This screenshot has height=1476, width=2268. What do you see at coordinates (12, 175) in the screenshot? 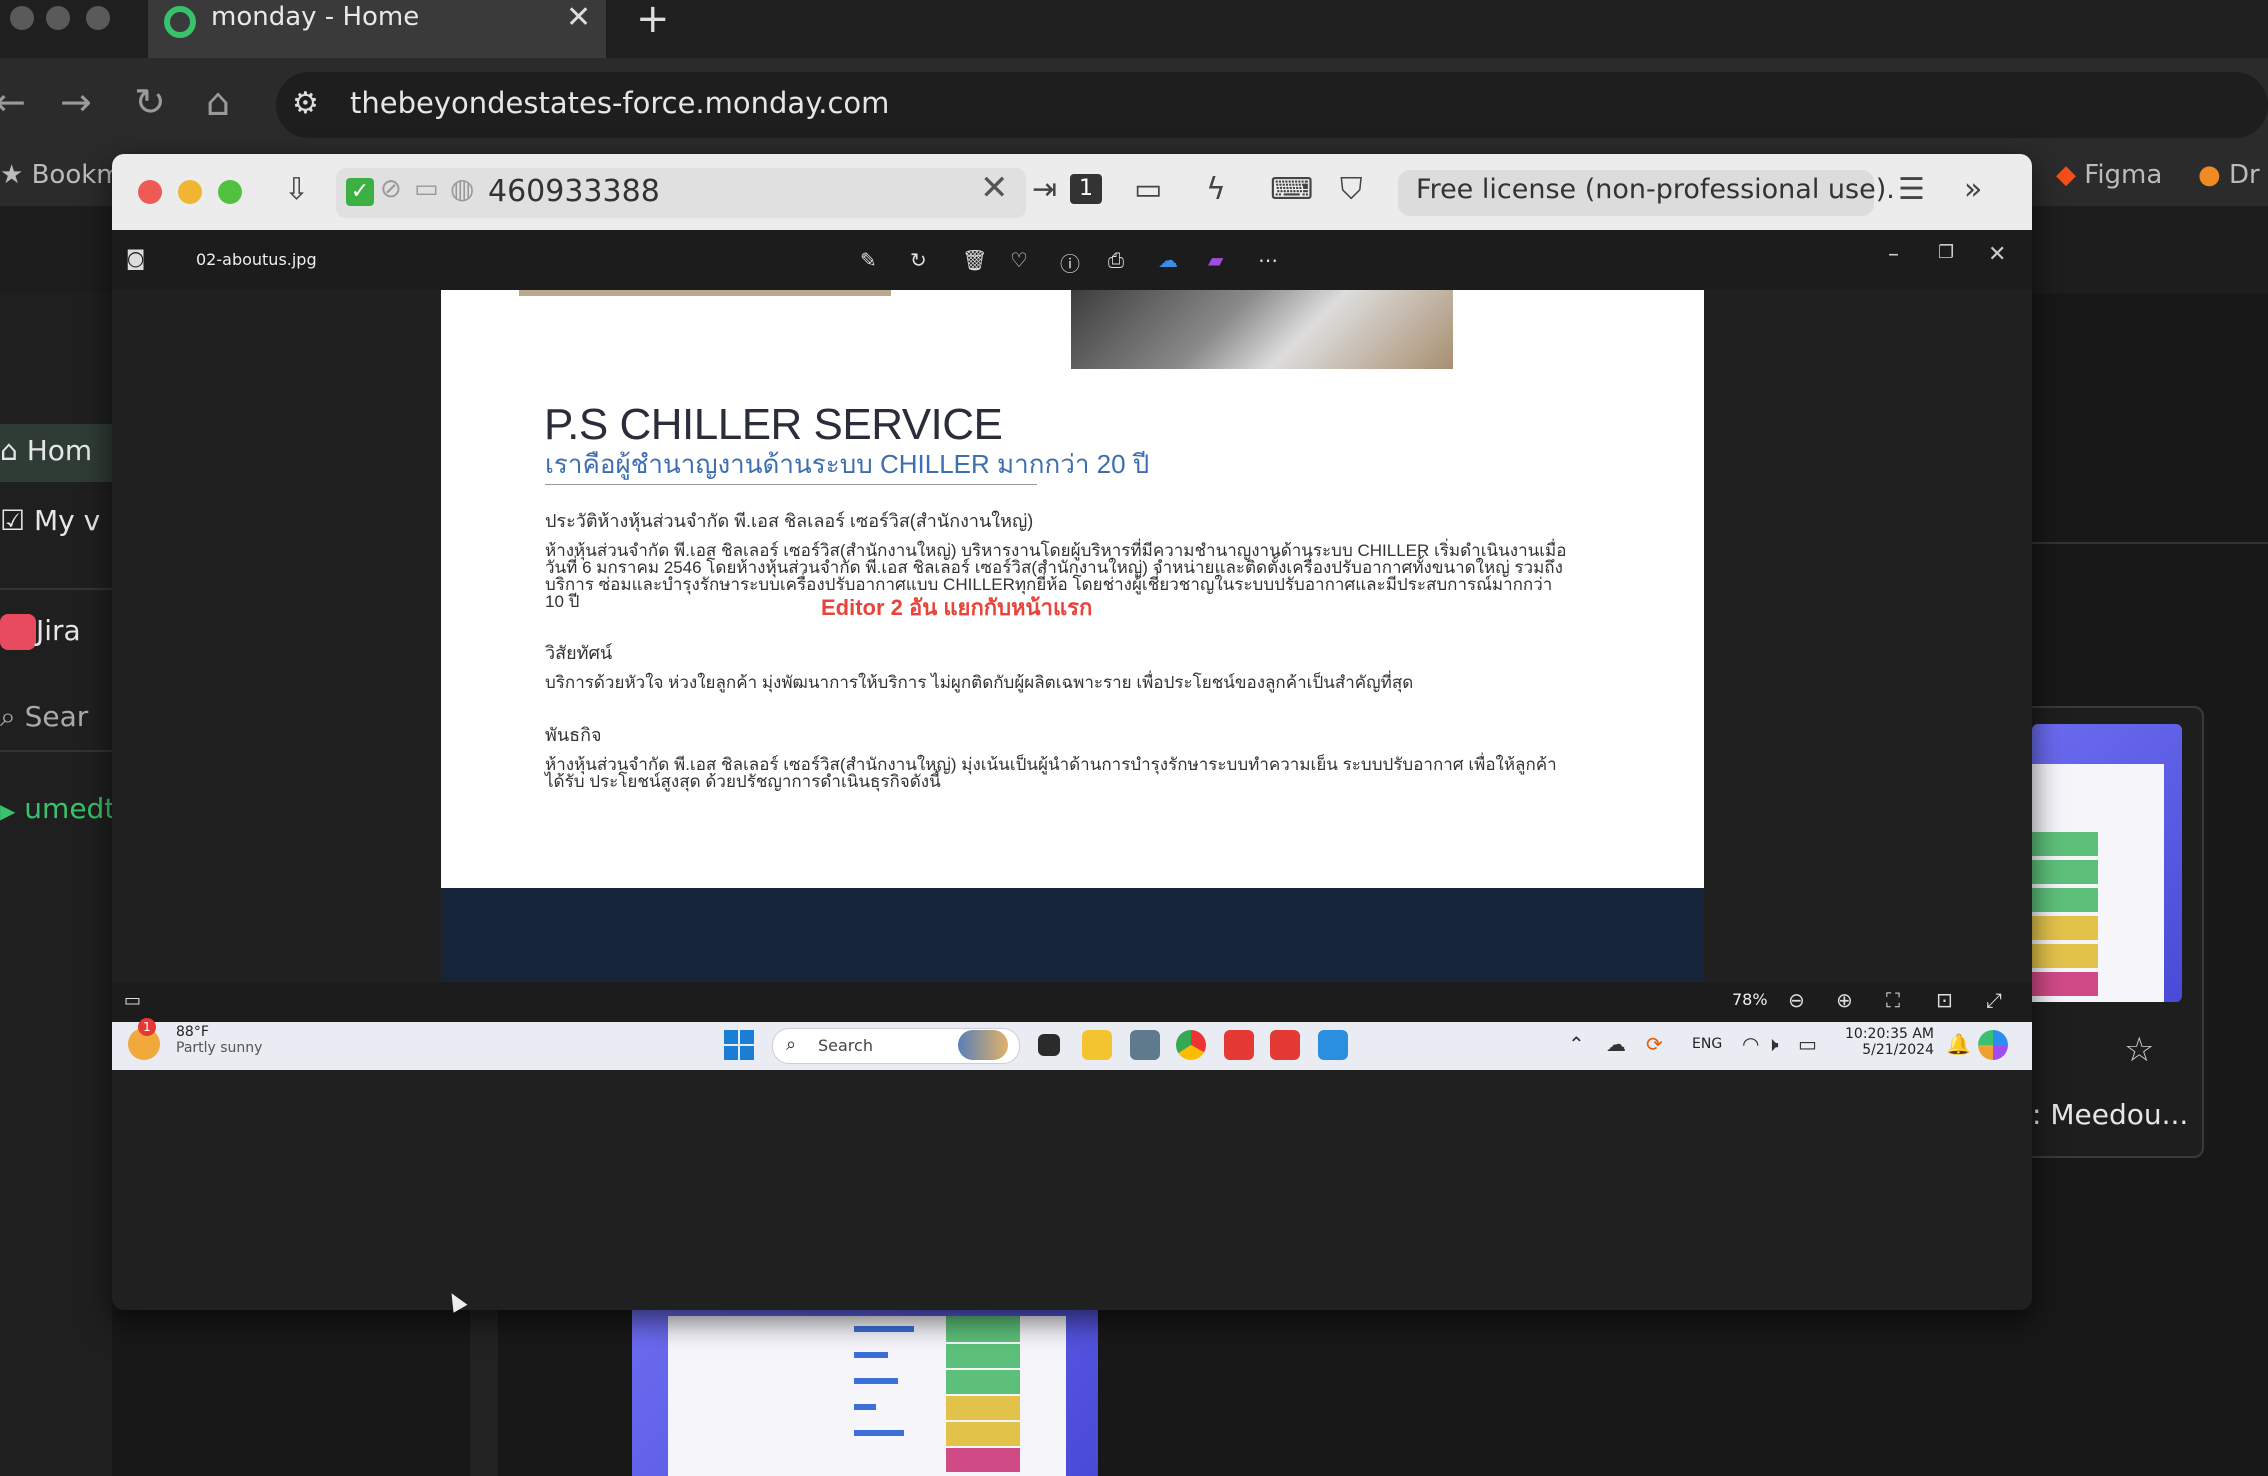
I see `star-icon: ★` at bounding box center [12, 175].